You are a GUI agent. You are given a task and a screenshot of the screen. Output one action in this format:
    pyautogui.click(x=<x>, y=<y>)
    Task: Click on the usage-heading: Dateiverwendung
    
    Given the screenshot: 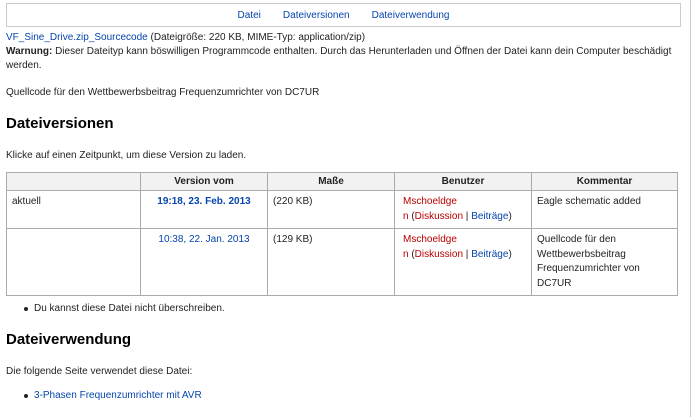 What is the action you would take?
    pyautogui.click(x=69, y=339)
    